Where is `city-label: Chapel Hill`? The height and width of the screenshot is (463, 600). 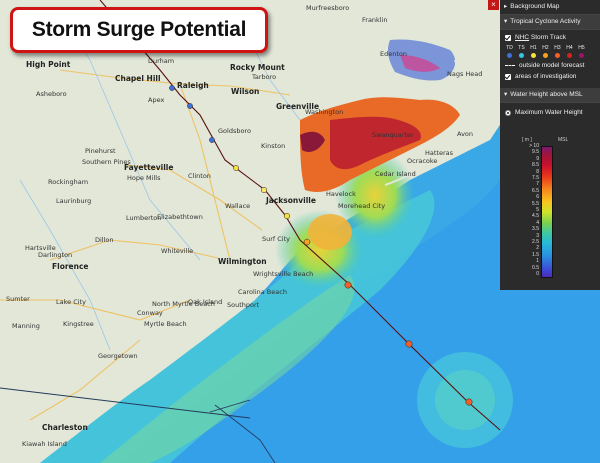 city-label: Chapel Hill is located at coordinates (138, 78).